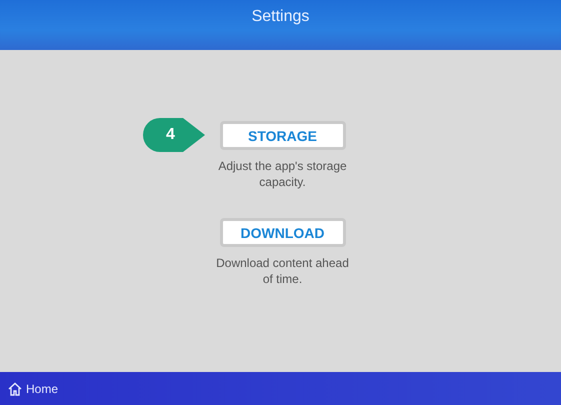 The image size is (561, 405). I want to click on page-title: Settings, so click(281, 17).